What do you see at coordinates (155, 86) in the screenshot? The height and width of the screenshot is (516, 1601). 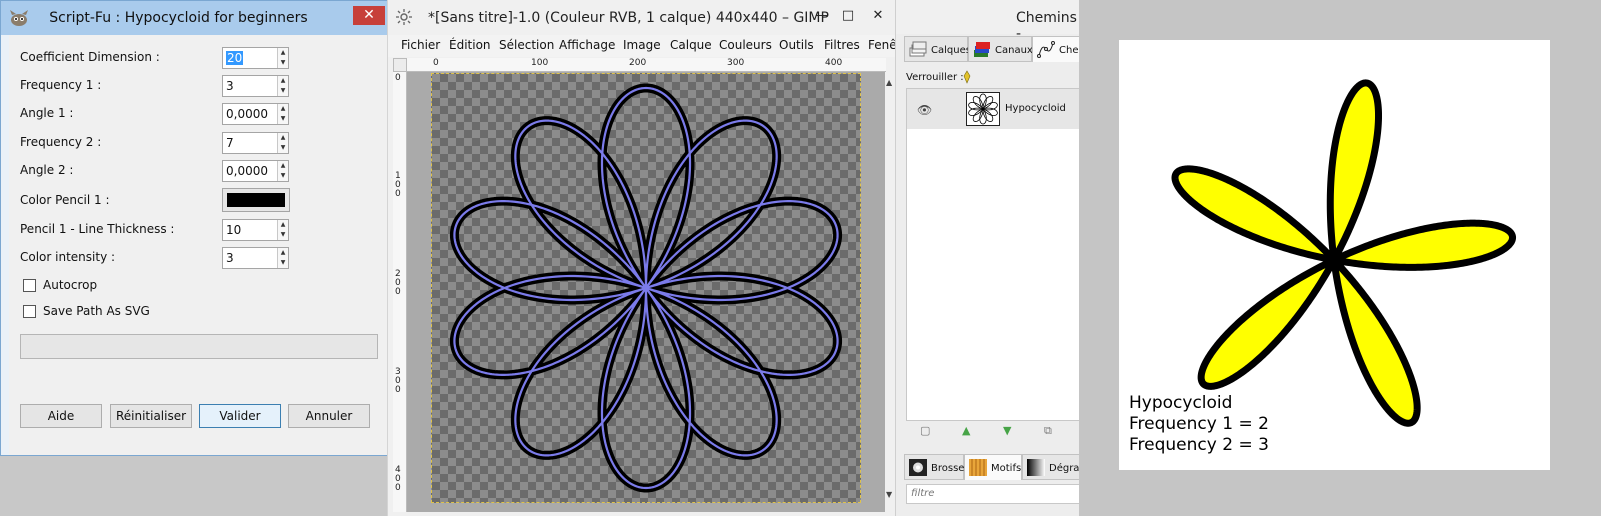 I see `frequency-1-row: Frequency 1 : 3 ▲ ▼` at bounding box center [155, 86].